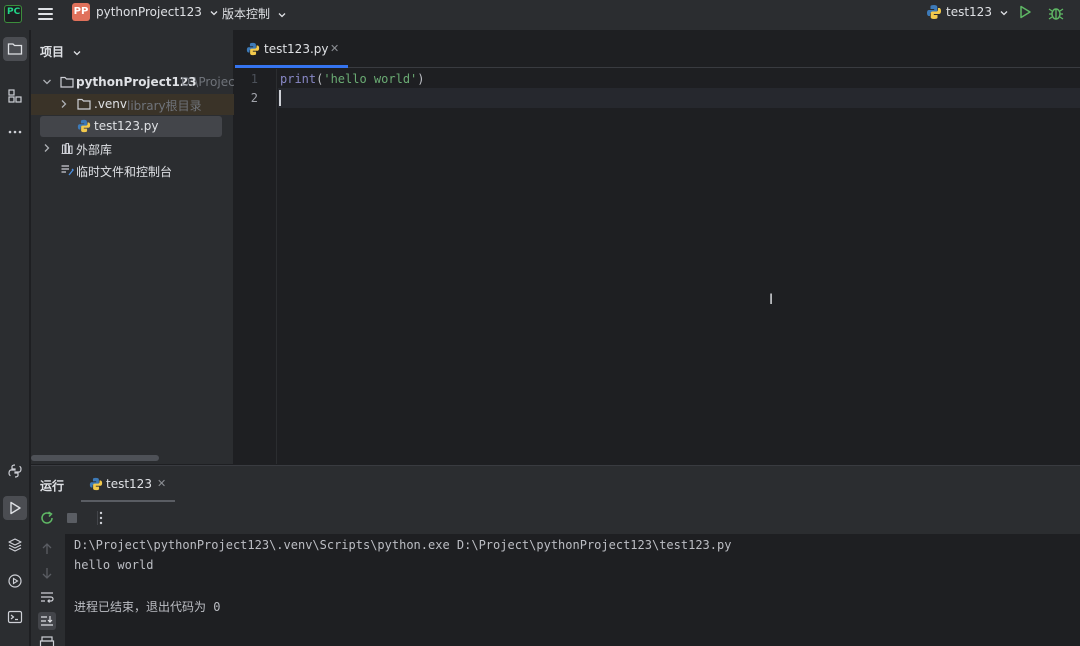  I want to click on run-tab-test123: test123 ✕, so click(128, 484).